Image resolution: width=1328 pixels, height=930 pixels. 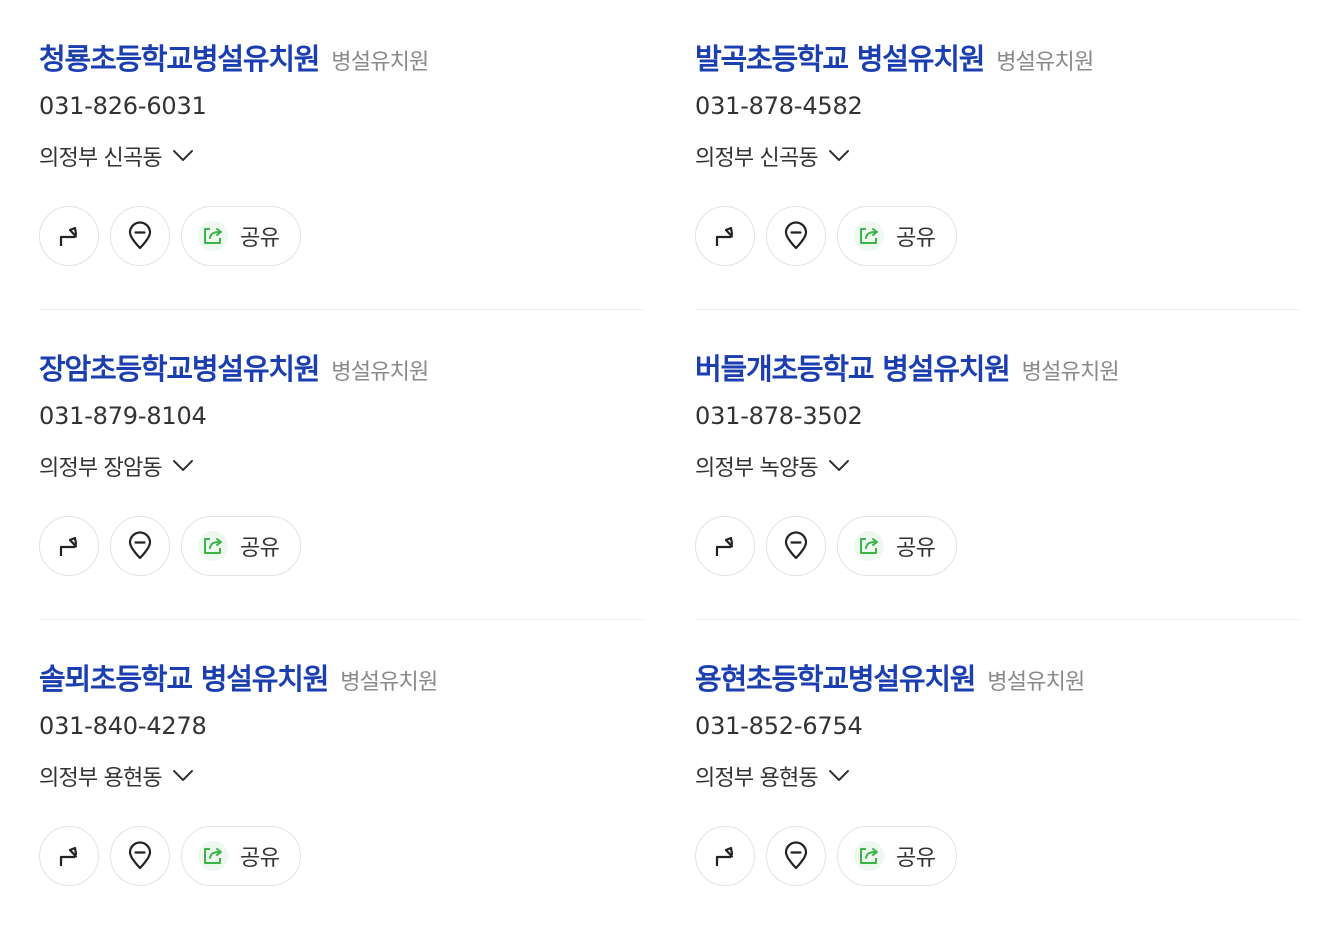 I want to click on place-phone: 031-852-6754, so click(x=779, y=726).